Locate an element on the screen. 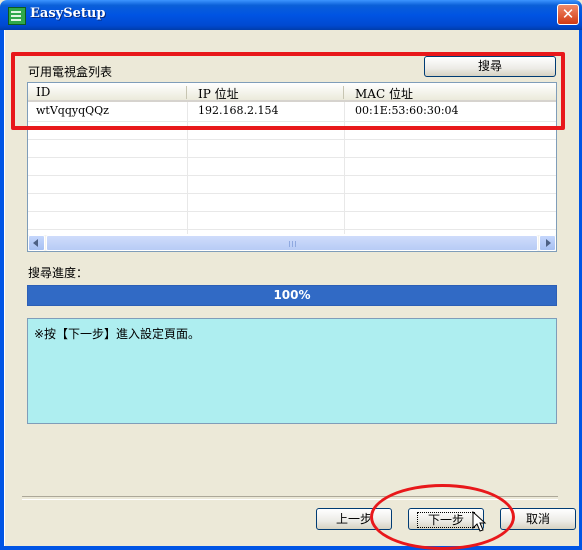 Image resolution: width=582 pixels, height=550 pixels. progress-label: 搜尋進度： is located at coordinates (58, 273).